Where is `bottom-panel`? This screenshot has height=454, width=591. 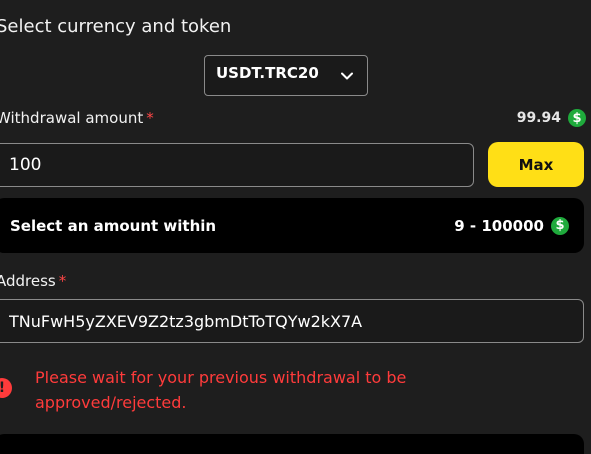
bottom-panel is located at coordinates (292, 444).